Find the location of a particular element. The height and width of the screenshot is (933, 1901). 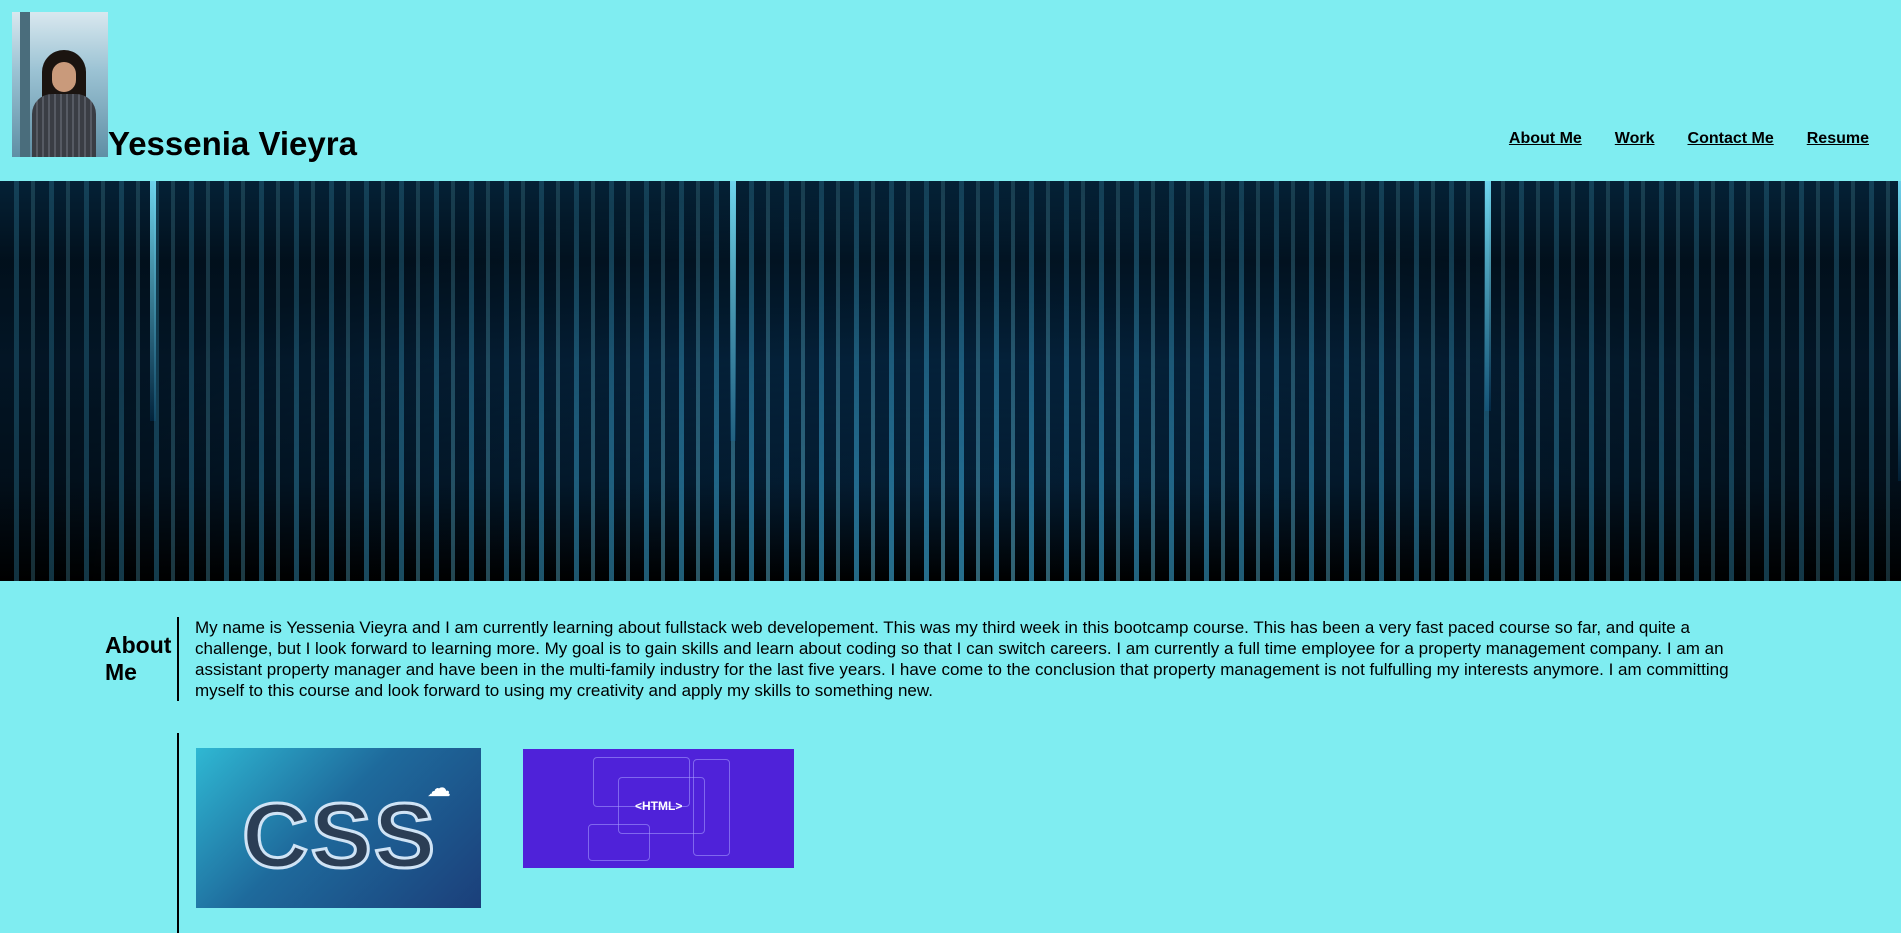

profile-photo is located at coordinates (60, 84).